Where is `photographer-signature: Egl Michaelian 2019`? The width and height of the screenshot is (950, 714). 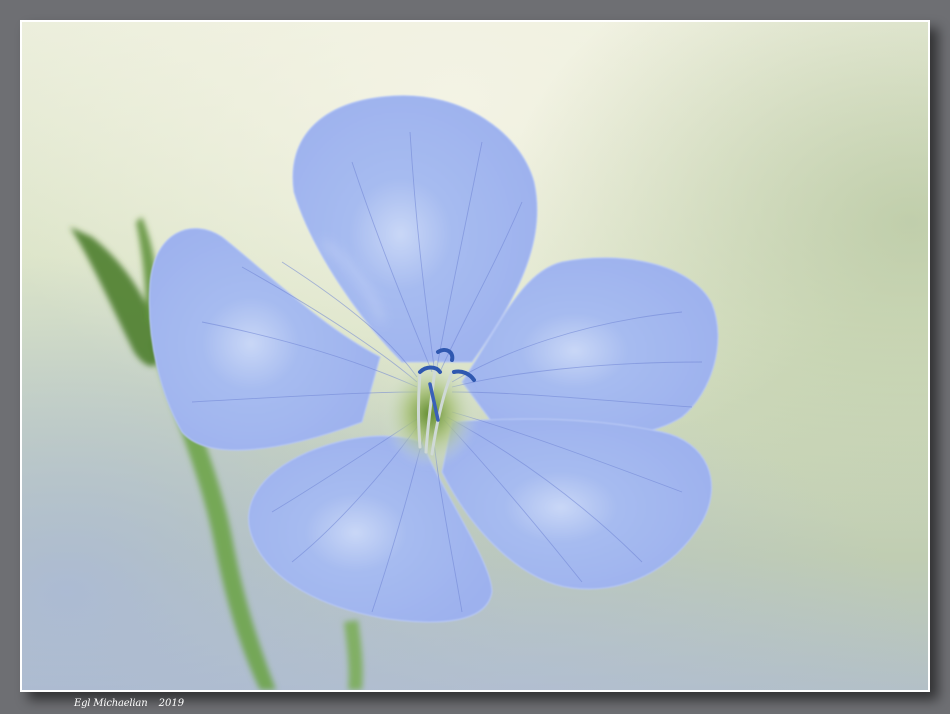 photographer-signature: Egl Michaelian 2019 is located at coordinates (129, 704).